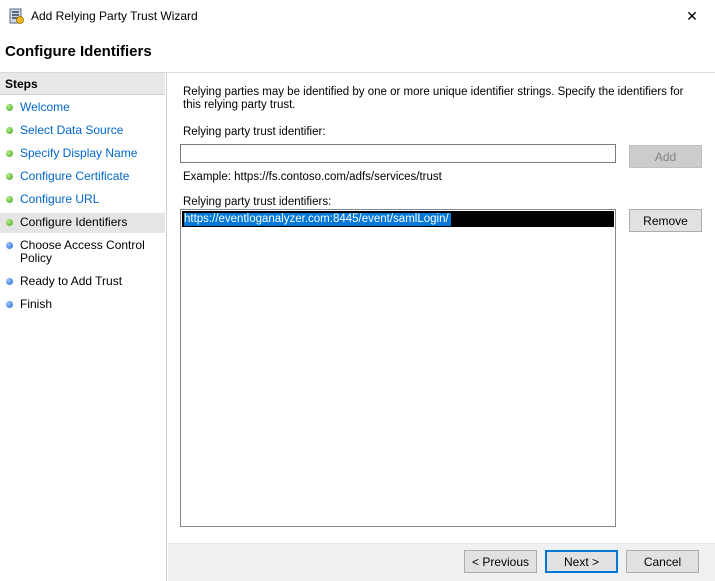 Image resolution: width=715 pixels, height=581 pixels. What do you see at coordinates (72, 130) in the screenshot?
I see `step-label: Select Data Source` at bounding box center [72, 130].